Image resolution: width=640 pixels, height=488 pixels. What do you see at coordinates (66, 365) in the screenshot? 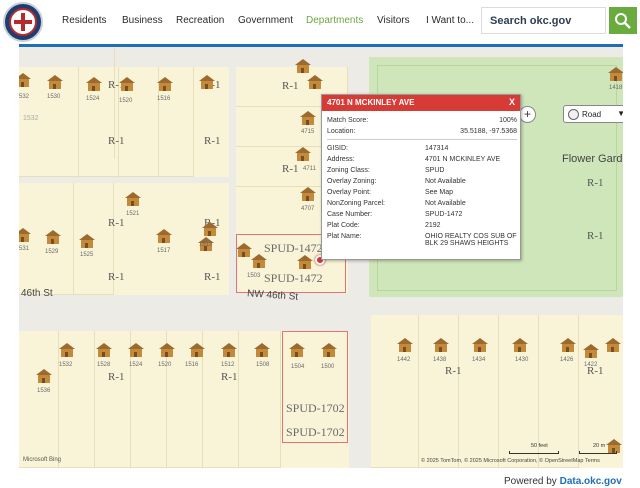
I see `address-label: 1532` at bounding box center [66, 365].